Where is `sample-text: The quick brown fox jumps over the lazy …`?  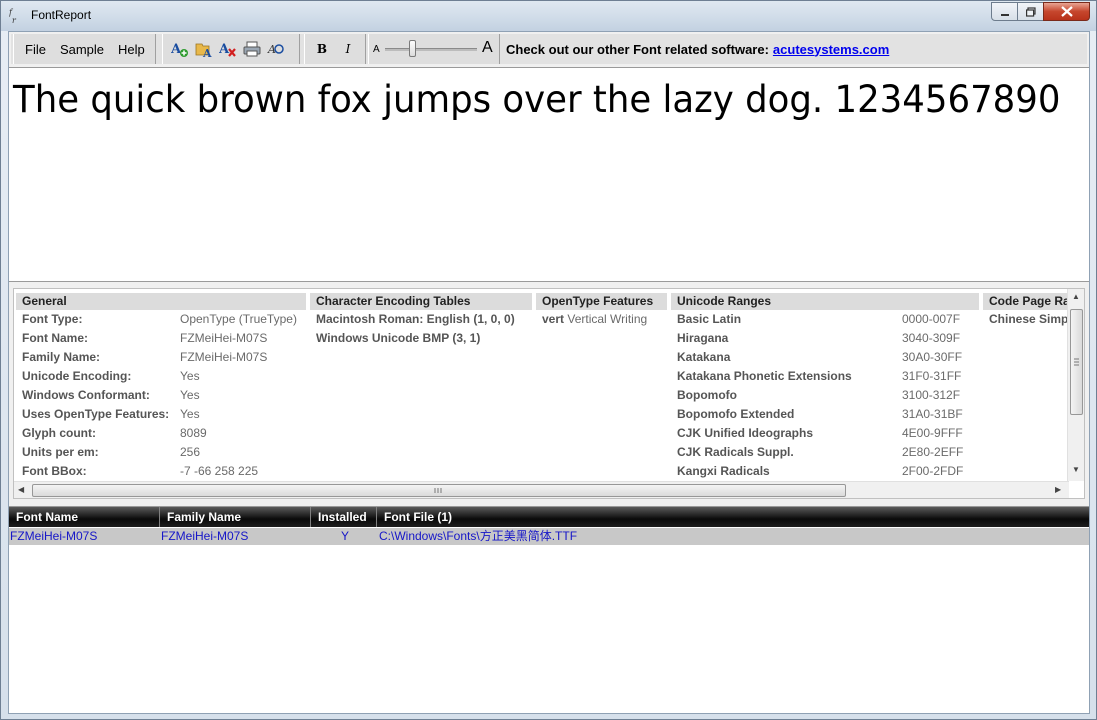 sample-text: The quick brown fox jumps over the lazy … is located at coordinates (537, 99).